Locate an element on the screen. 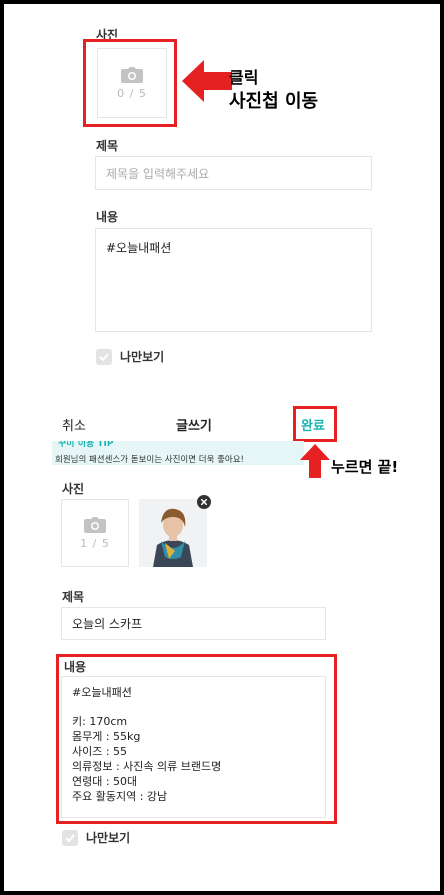 The height and width of the screenshot is (895, 444). tip-title: 꾸미 이용 TIP is located at coordinates (86, 445).